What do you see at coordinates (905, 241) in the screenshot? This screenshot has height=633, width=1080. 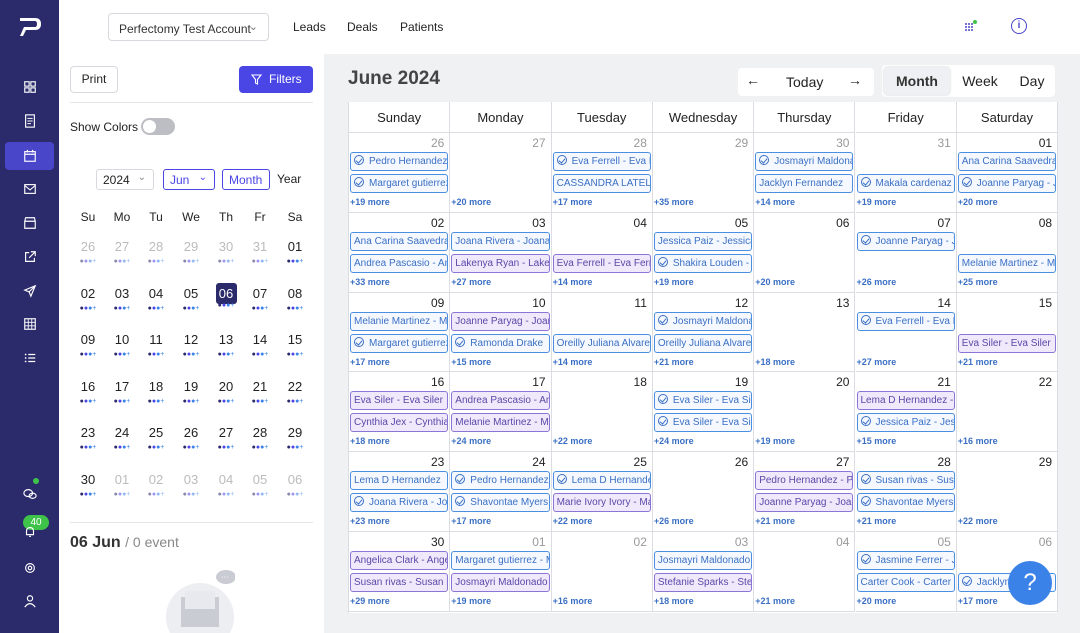 I see `calendar-event: Joanne Paryag - Joanne Paryag - BBL` at bounding box center [905, 241].